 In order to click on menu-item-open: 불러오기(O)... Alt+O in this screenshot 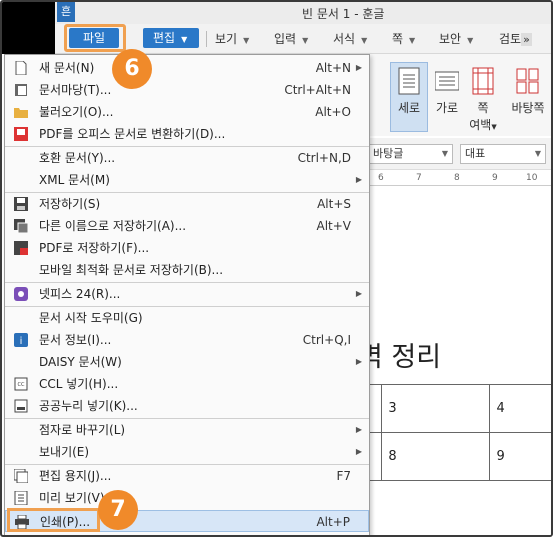, I will do `click(187, 112)`.